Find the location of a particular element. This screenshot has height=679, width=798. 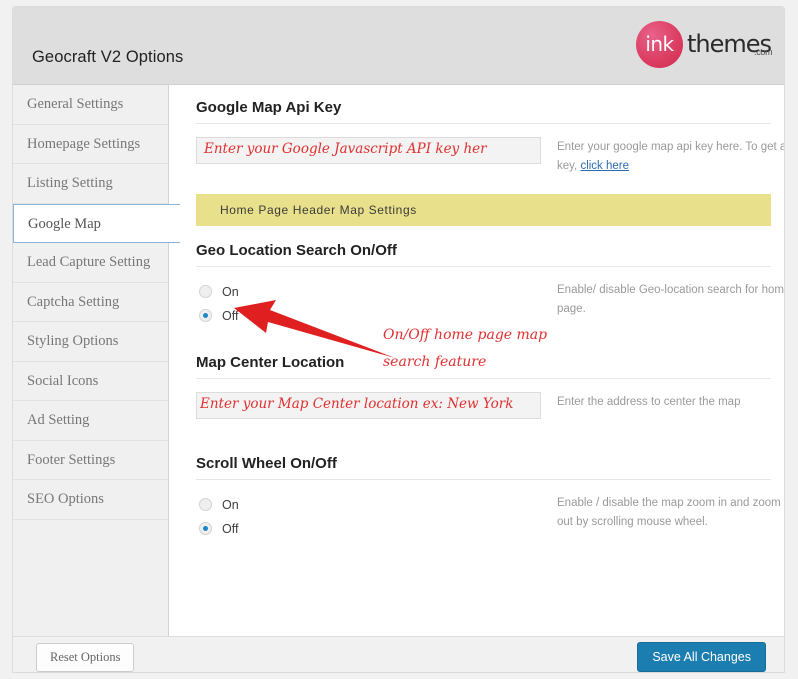

scroll-wheel-on-label: On is located at coordinates (230, 505).